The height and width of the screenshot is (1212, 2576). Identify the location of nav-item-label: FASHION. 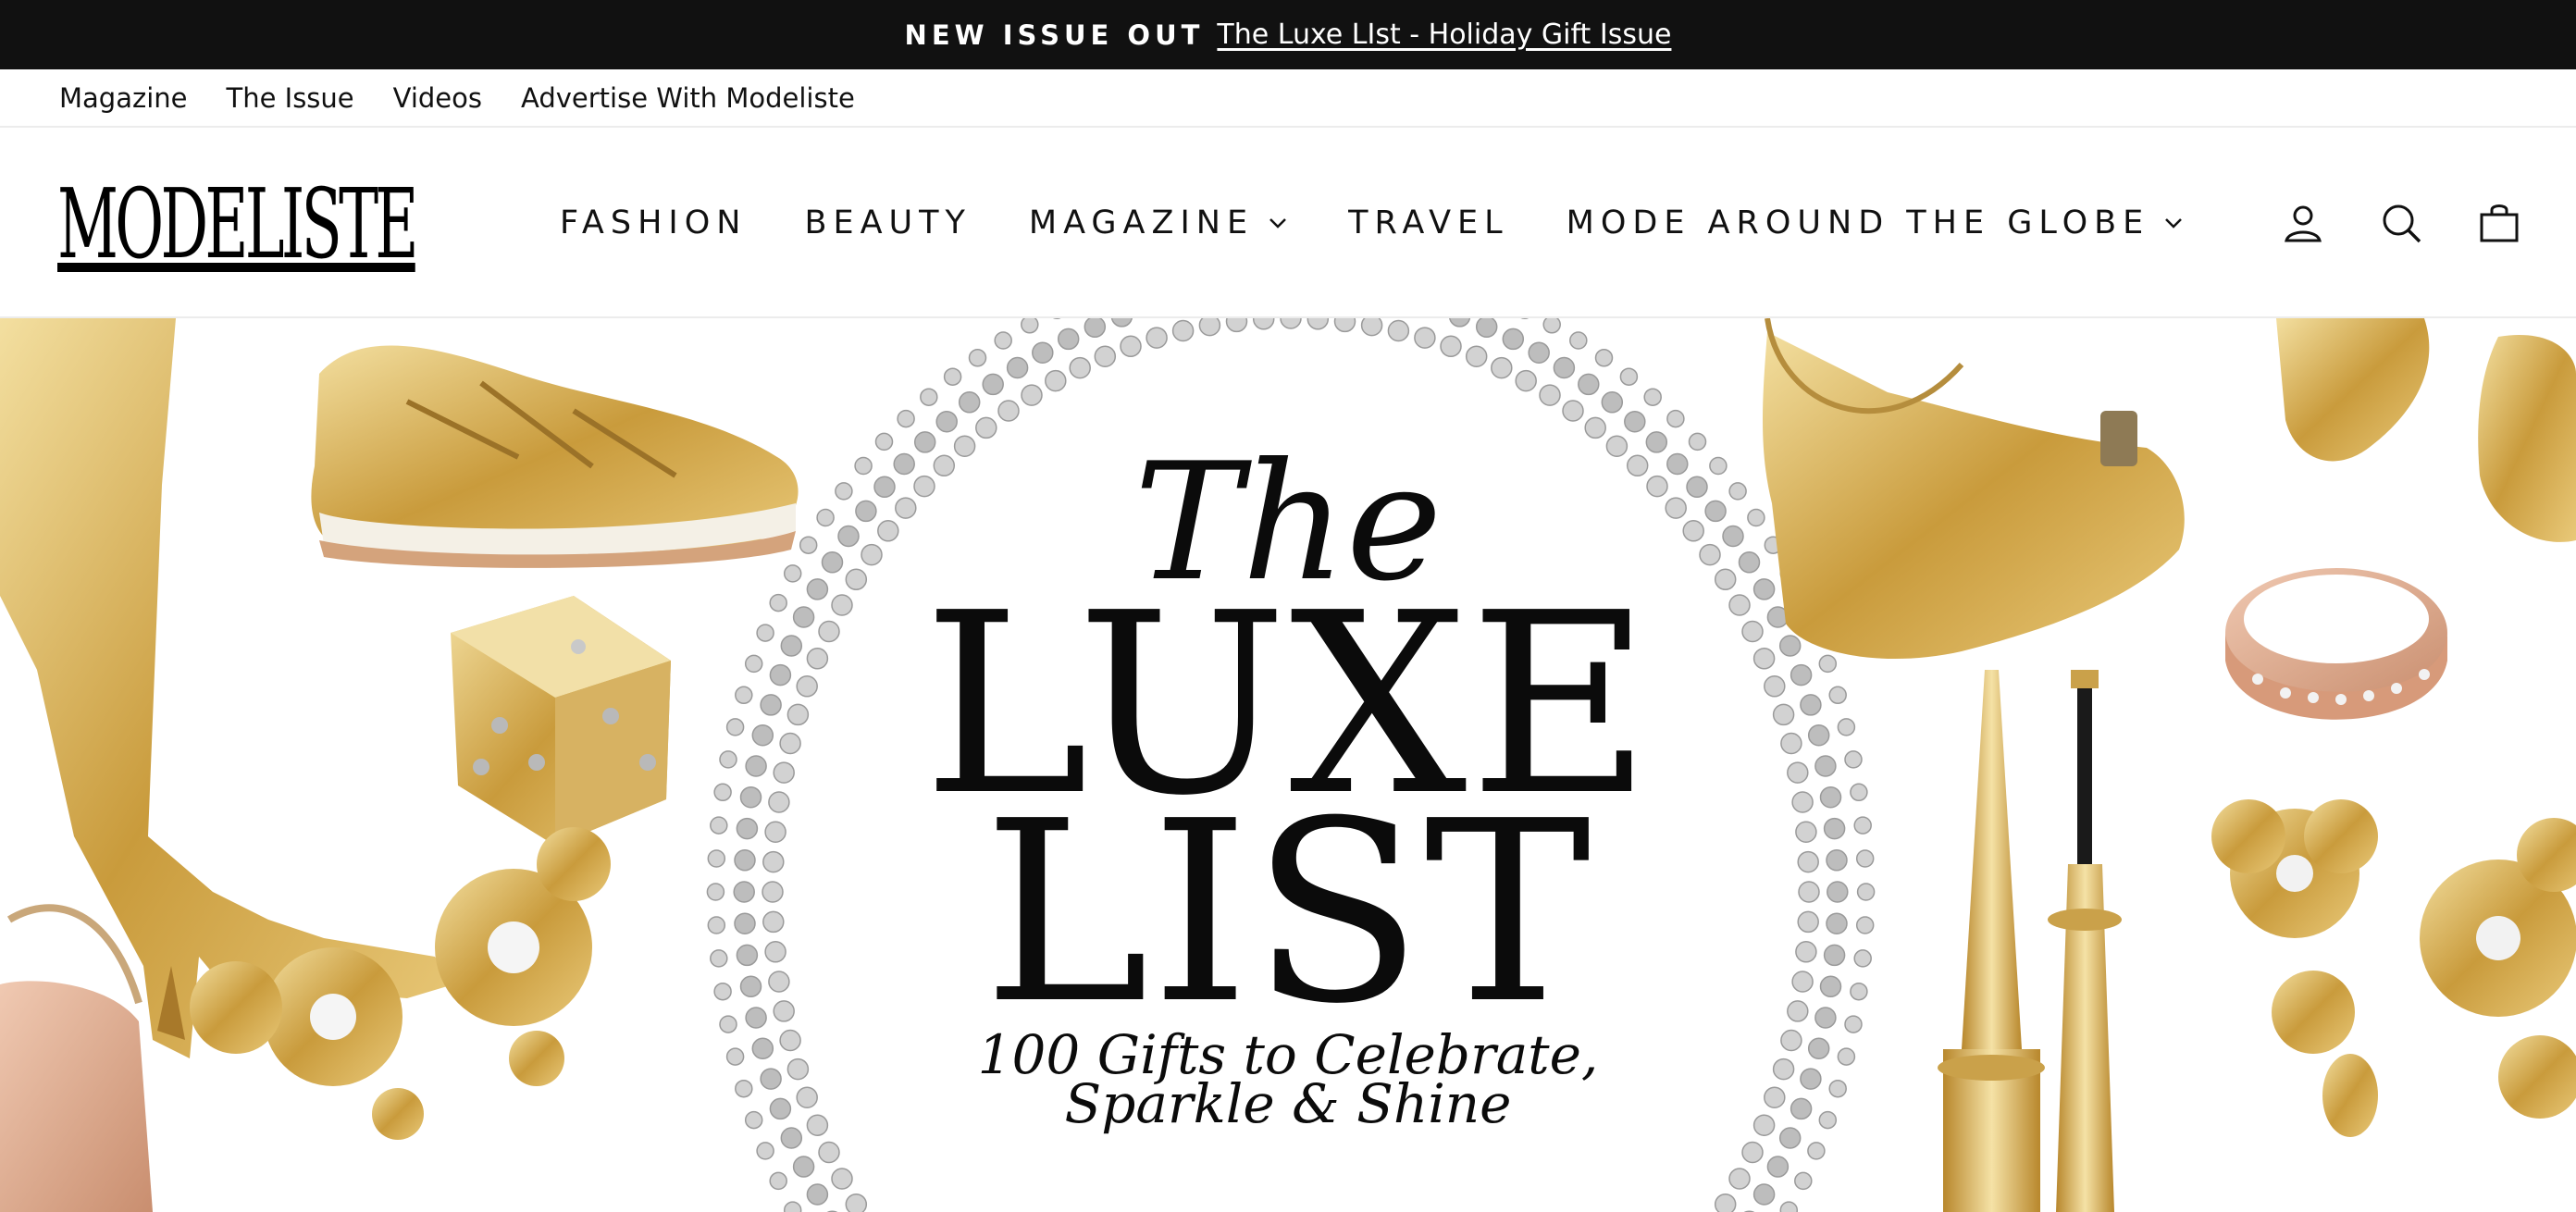
(654, 222).